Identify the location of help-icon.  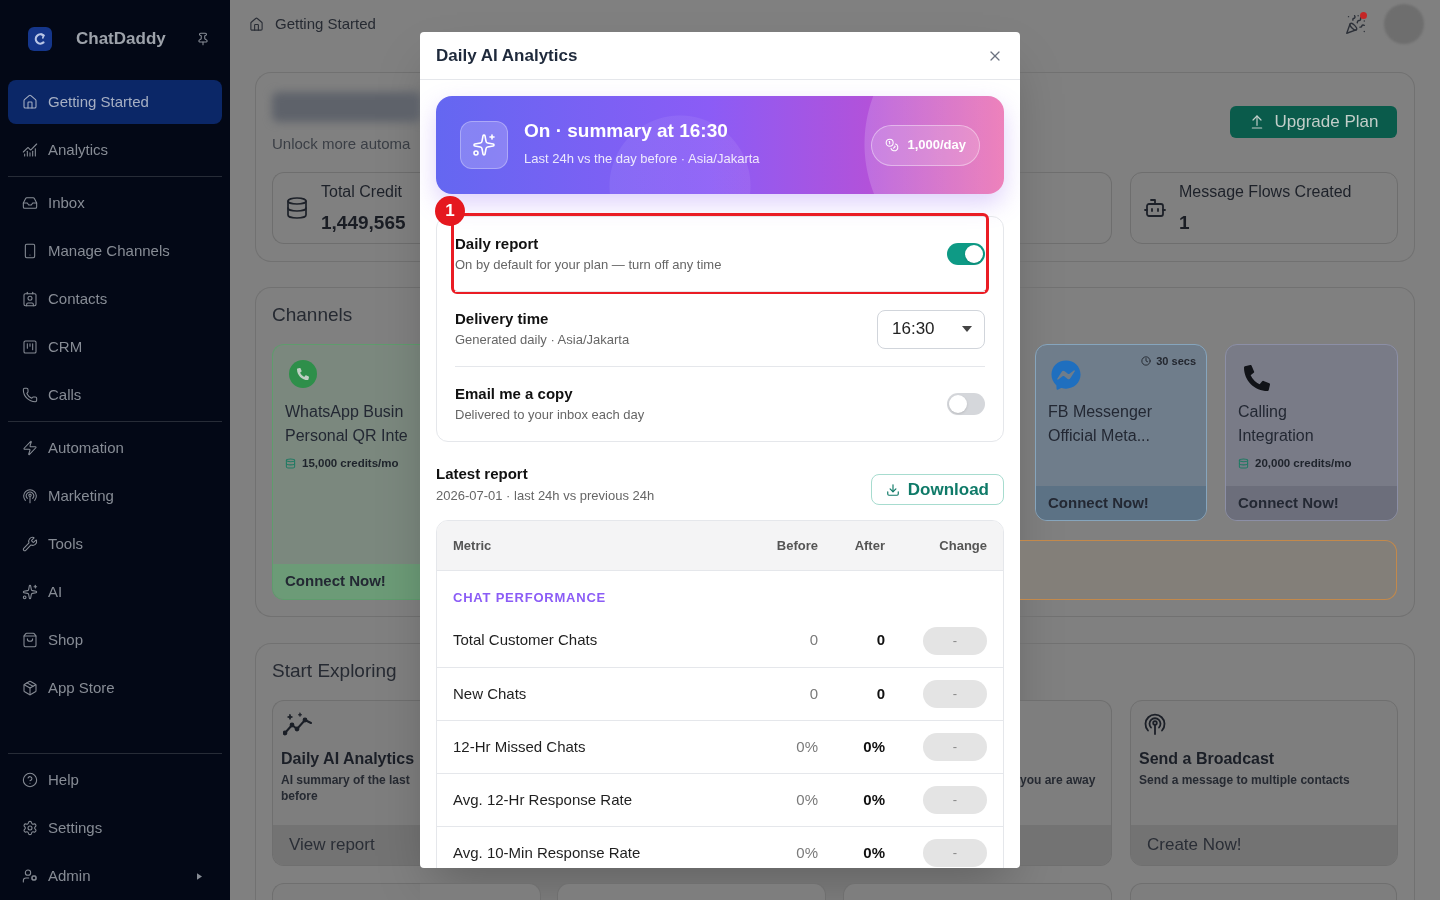
(30, 780).